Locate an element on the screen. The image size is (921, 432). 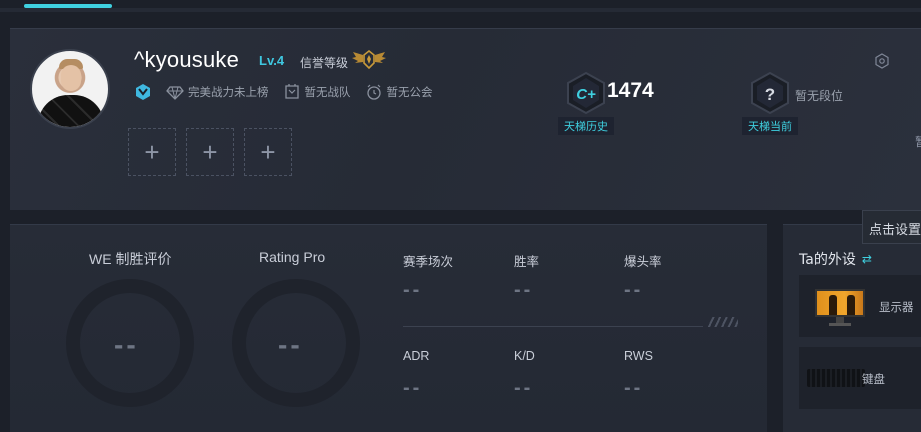
gear-label-keyboard: 键盘 is located at coordinates (873, 379).